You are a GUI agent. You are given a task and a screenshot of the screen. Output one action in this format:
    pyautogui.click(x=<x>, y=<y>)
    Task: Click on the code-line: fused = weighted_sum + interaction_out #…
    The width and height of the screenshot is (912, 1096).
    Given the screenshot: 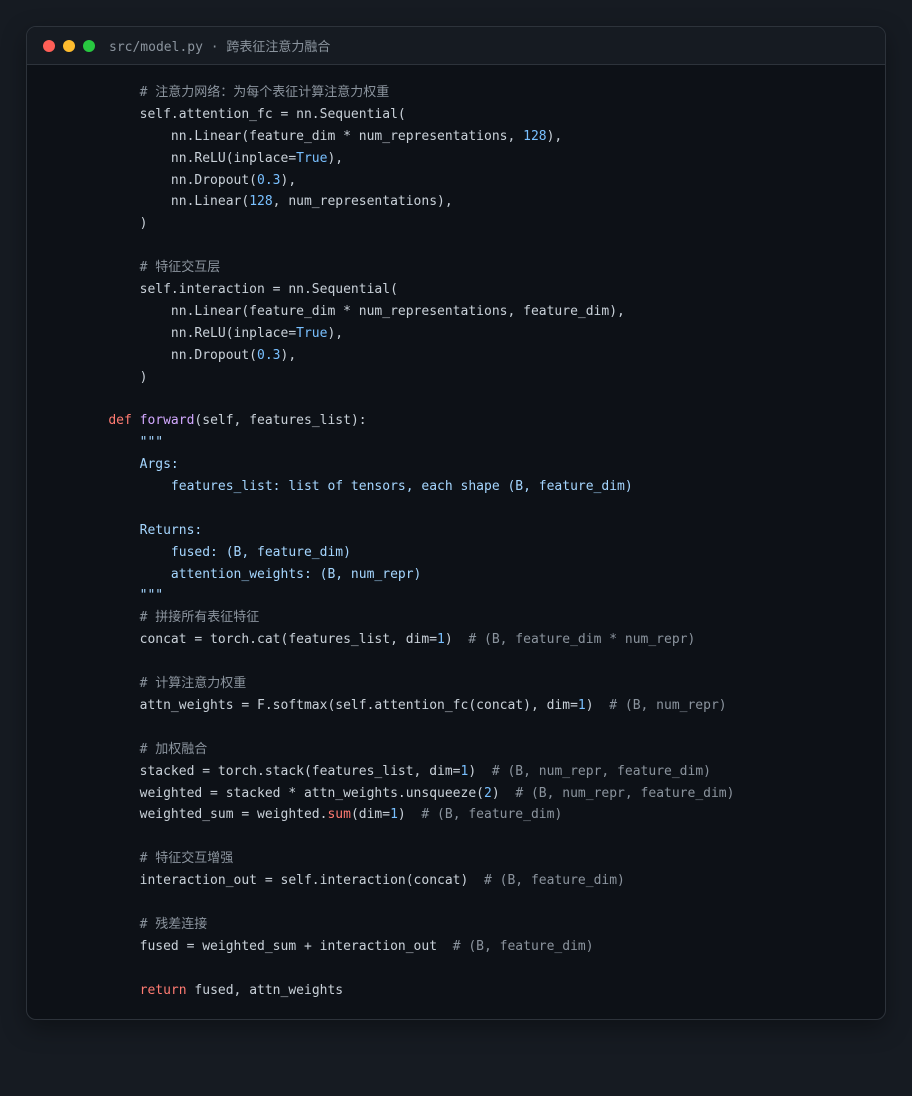 What is the action you would take?
    pyautogui.click(x=476, y=947)
    